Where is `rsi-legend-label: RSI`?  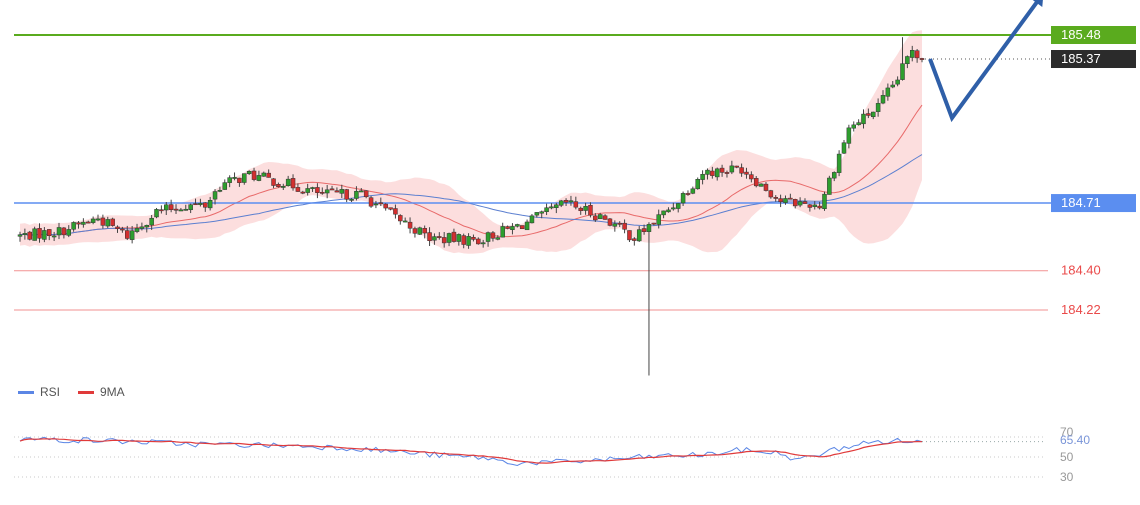
rsi-legend-label: RSI is located at coordinates (50, 392).